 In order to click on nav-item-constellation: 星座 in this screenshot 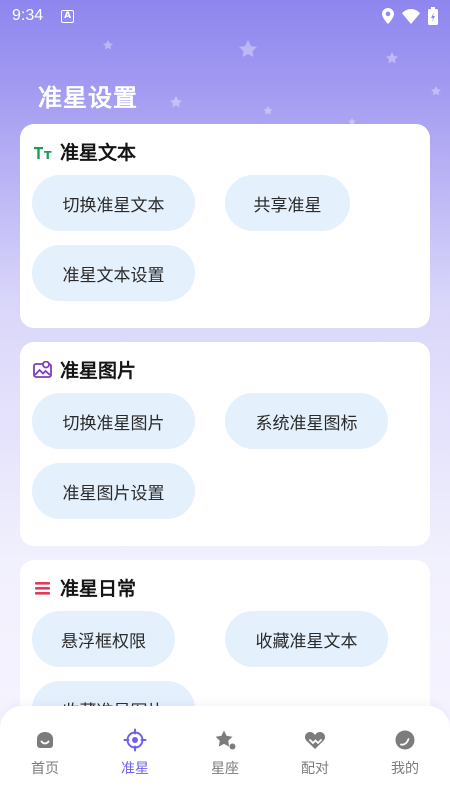, I will do `click(225, 753)`.